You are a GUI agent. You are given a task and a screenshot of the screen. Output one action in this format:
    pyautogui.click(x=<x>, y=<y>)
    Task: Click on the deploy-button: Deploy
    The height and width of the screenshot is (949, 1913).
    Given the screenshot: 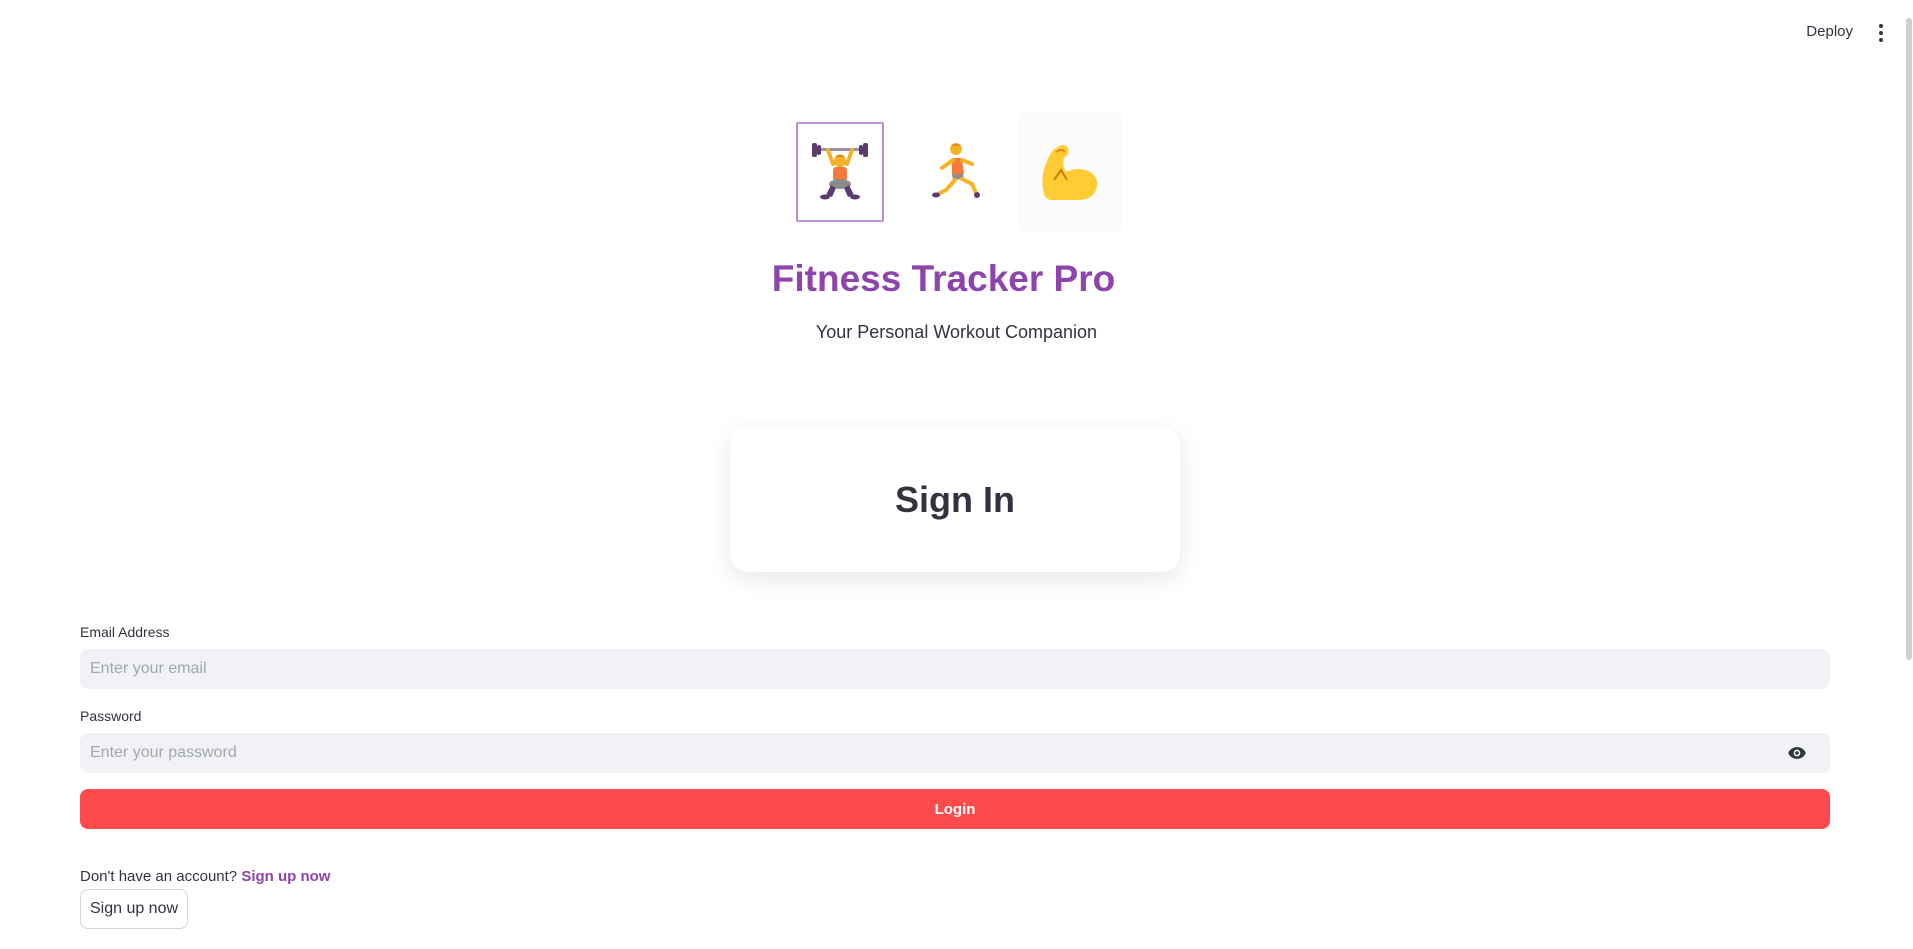 What is the action you would take?
    pyautogui.click(x=1829, y=31)
    